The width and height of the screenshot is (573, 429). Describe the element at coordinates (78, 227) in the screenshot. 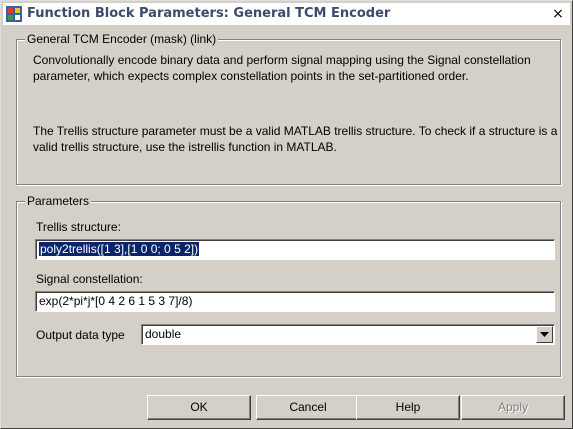

I see `trellis-structure-label: Trellis structure:` at that location.